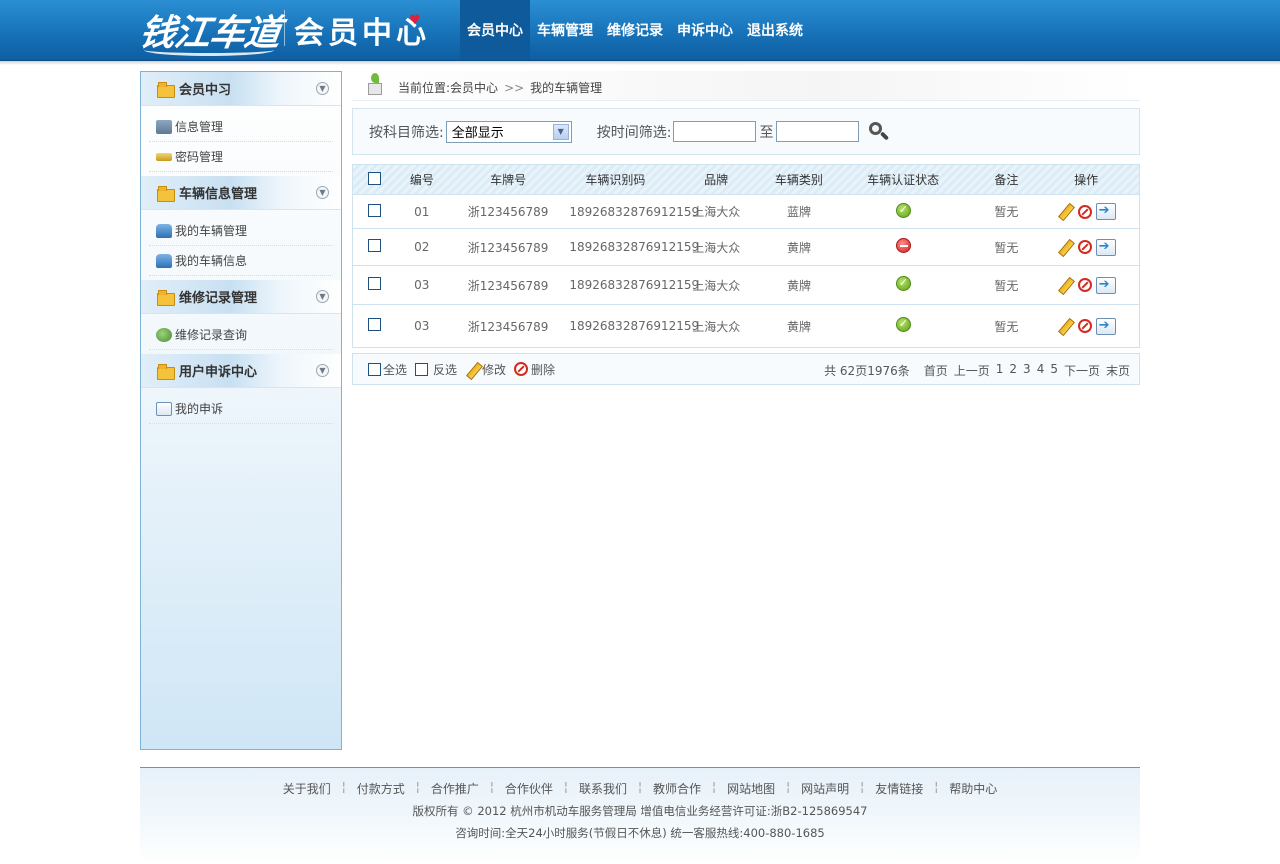 This screenshot has width=1280, height=864. I want to click on page-number: 5, so click(1054, 370).